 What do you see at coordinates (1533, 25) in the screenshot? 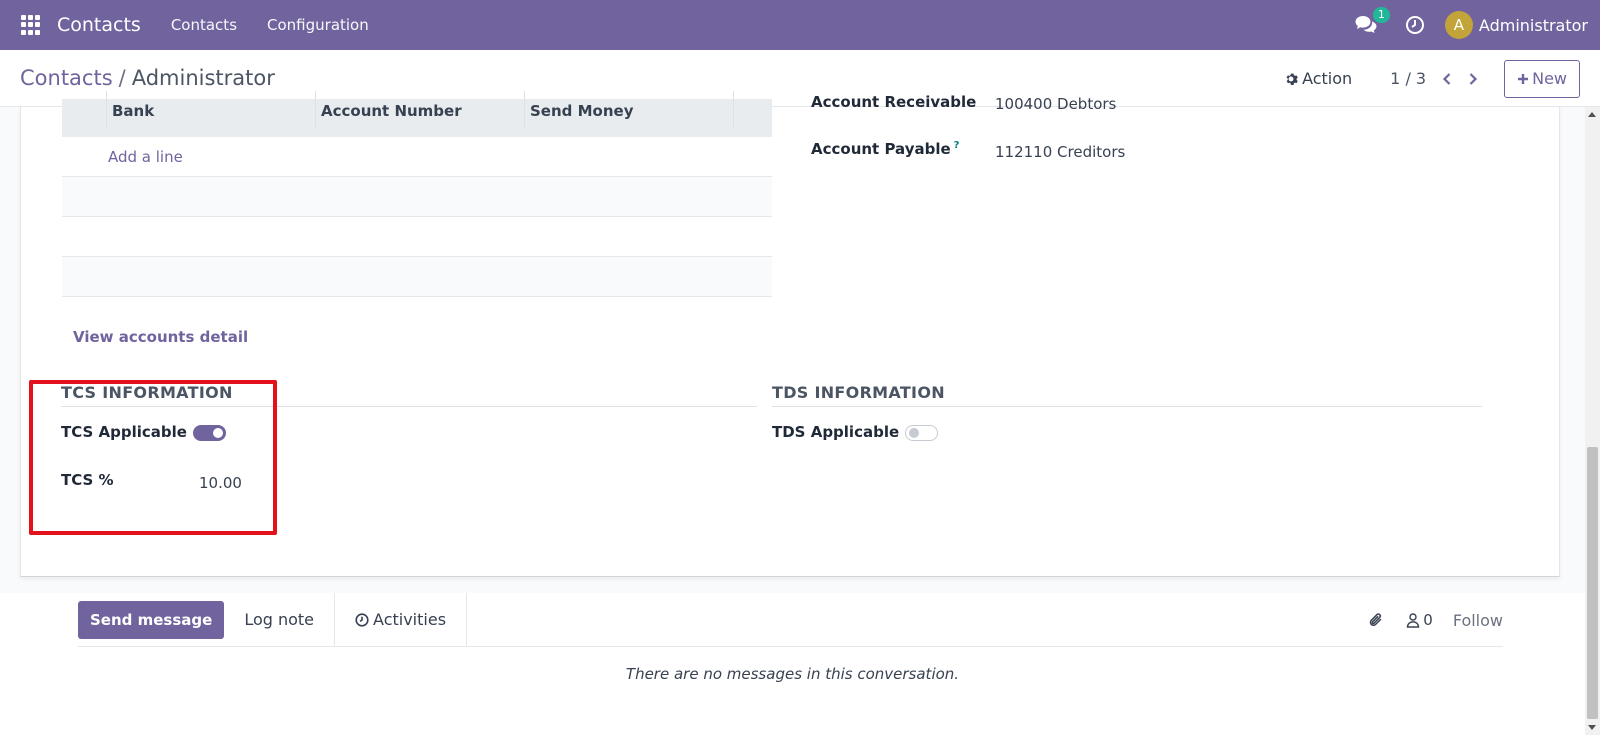
I see `user-menu: Administrator` at bounding box center [1533, 25].